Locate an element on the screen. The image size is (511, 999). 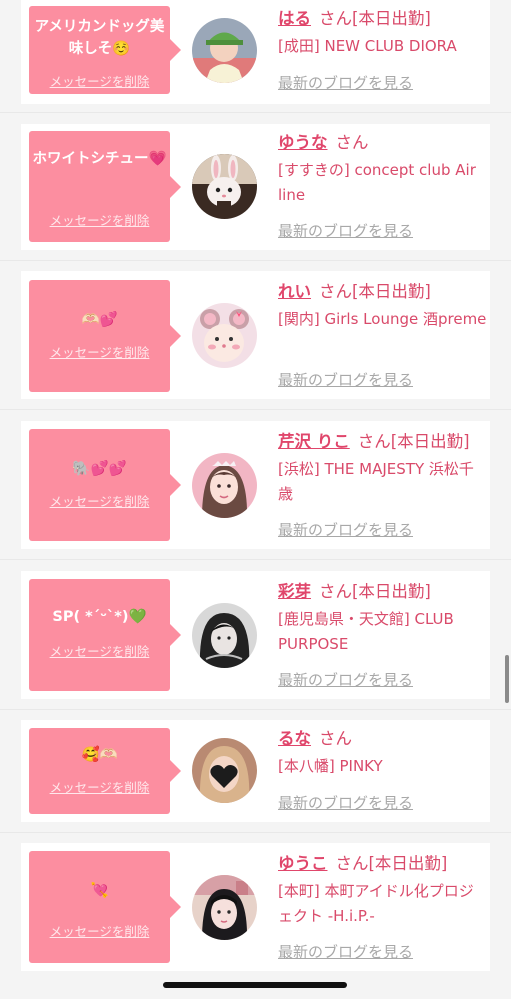
name-line: れい さん[本日出勤] is located at coordinates (383, 292).